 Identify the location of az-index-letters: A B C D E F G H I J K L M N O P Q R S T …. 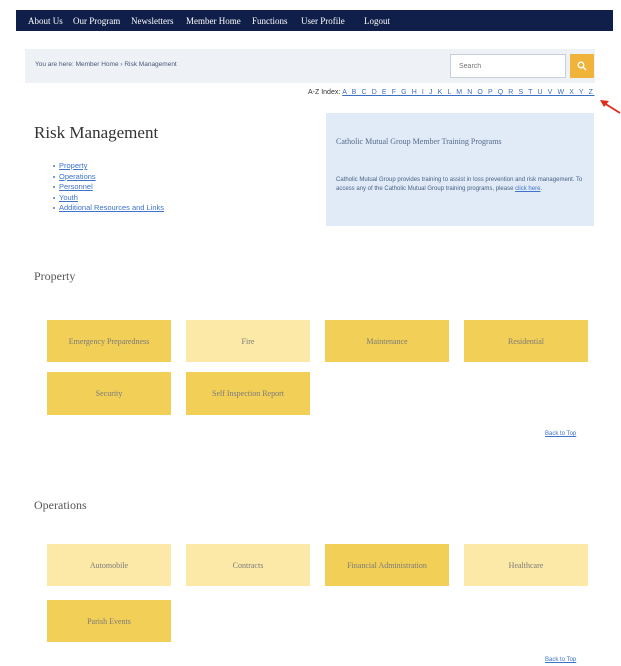
(468, 92).